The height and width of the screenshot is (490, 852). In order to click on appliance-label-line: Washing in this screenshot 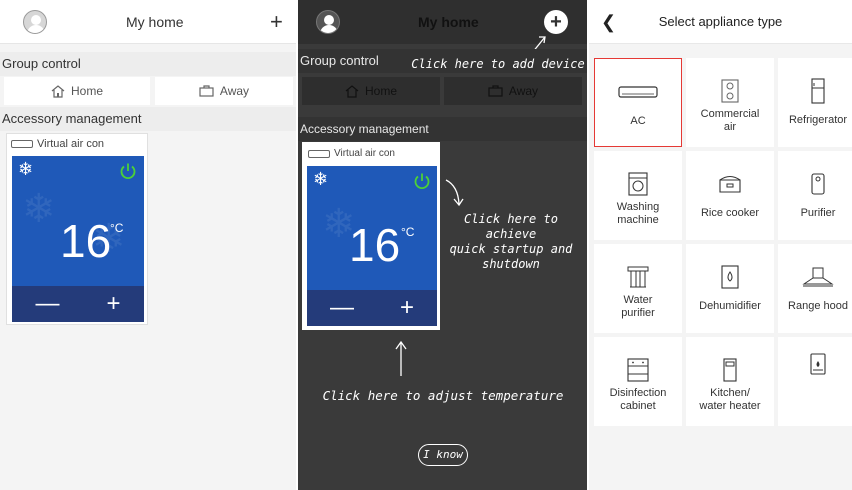, I will do `click(638, 207)`.